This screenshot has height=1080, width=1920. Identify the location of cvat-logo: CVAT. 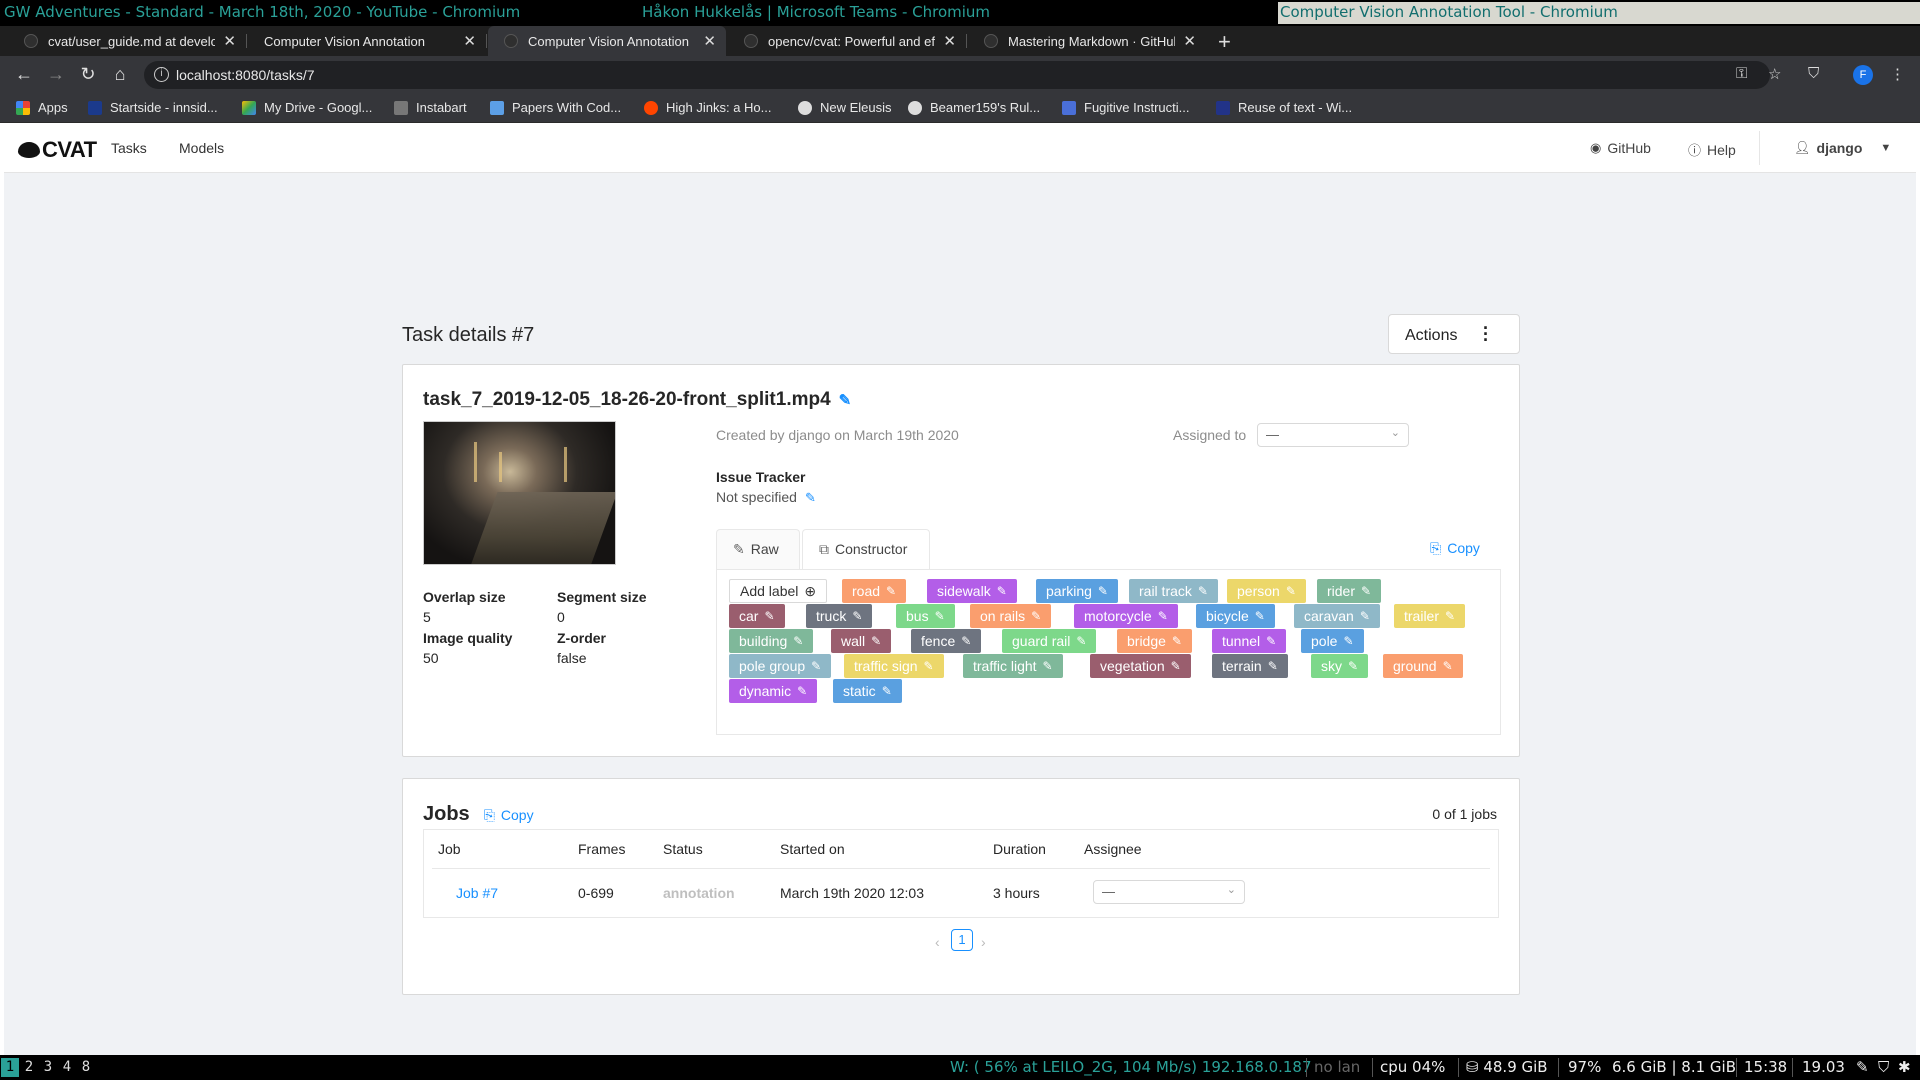
(57, 150).